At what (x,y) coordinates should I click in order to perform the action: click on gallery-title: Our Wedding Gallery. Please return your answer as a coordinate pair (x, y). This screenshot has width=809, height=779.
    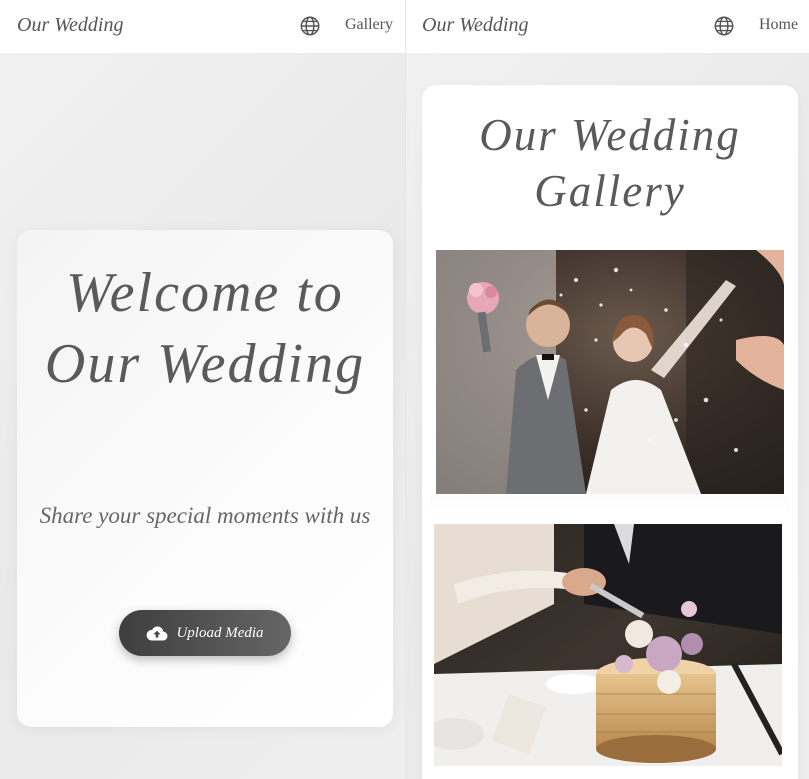
    Looking at the image, I should click on (610, 163).